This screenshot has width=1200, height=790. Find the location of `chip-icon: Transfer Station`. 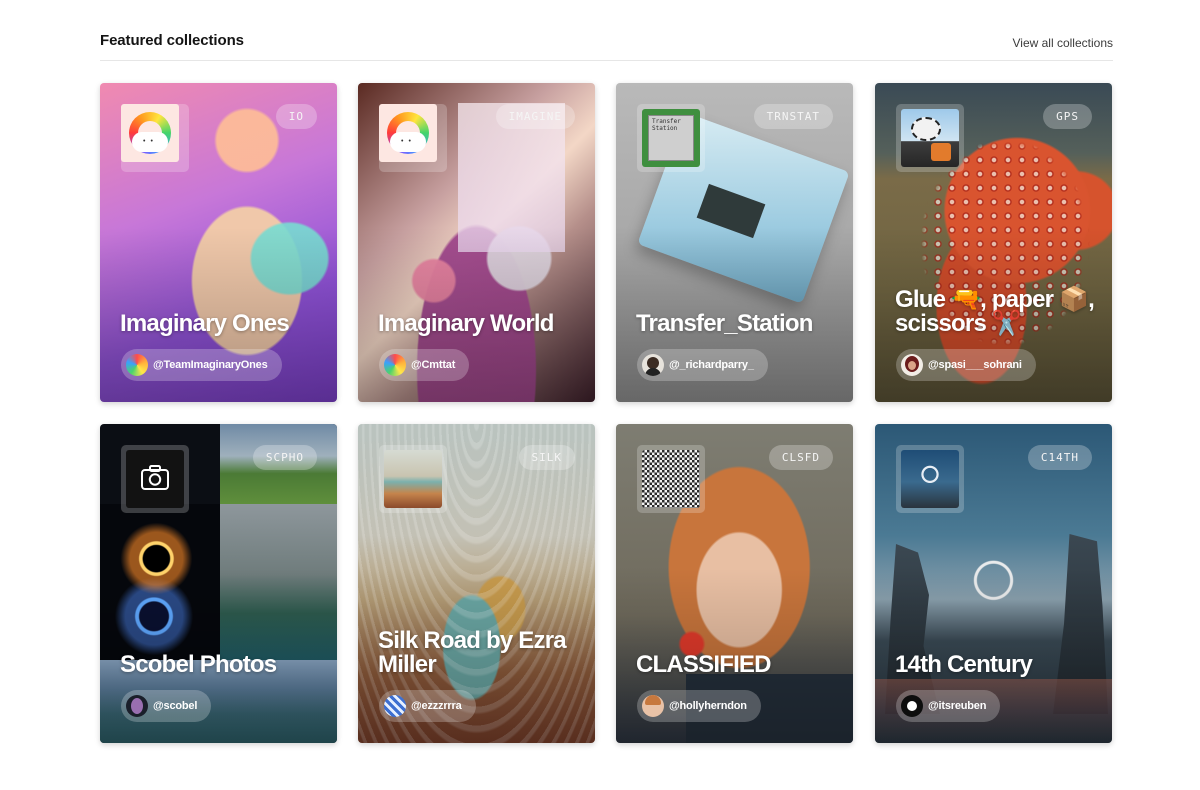

chip-icon: Transfer Station is located at coordinates (671, 138).